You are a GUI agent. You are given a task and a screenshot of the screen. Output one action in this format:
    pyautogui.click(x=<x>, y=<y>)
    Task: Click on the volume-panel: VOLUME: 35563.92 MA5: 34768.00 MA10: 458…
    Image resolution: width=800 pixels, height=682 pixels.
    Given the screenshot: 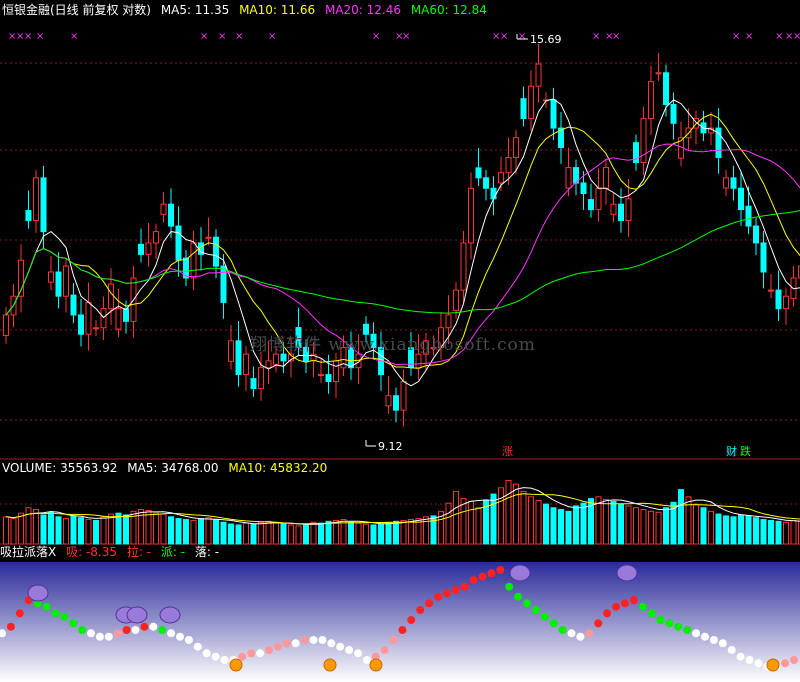 What is the action you would take?
    pyautogui.click(x=400, y=502)
    